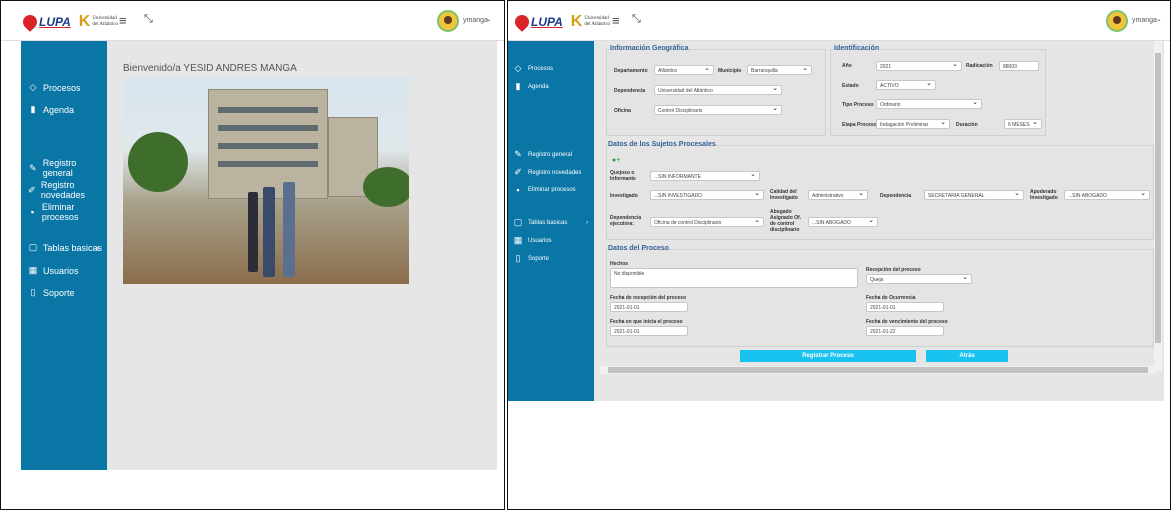  What do you see at coordinates (847, 66) in the screenshot?
I see `anio-label: Año` at bounding box center [847, 66].